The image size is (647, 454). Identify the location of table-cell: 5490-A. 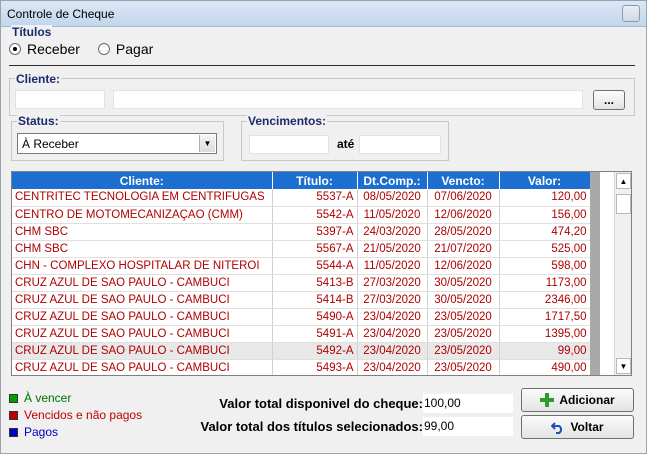
(315, 317).